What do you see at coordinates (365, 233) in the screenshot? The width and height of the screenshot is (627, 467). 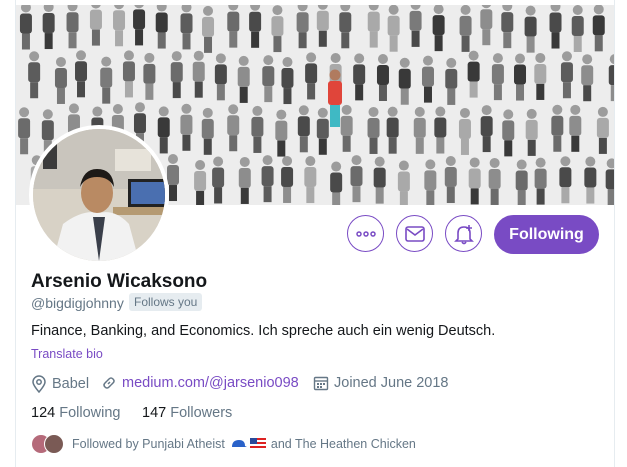 I see `more-button` at bounding box center [365, 233].